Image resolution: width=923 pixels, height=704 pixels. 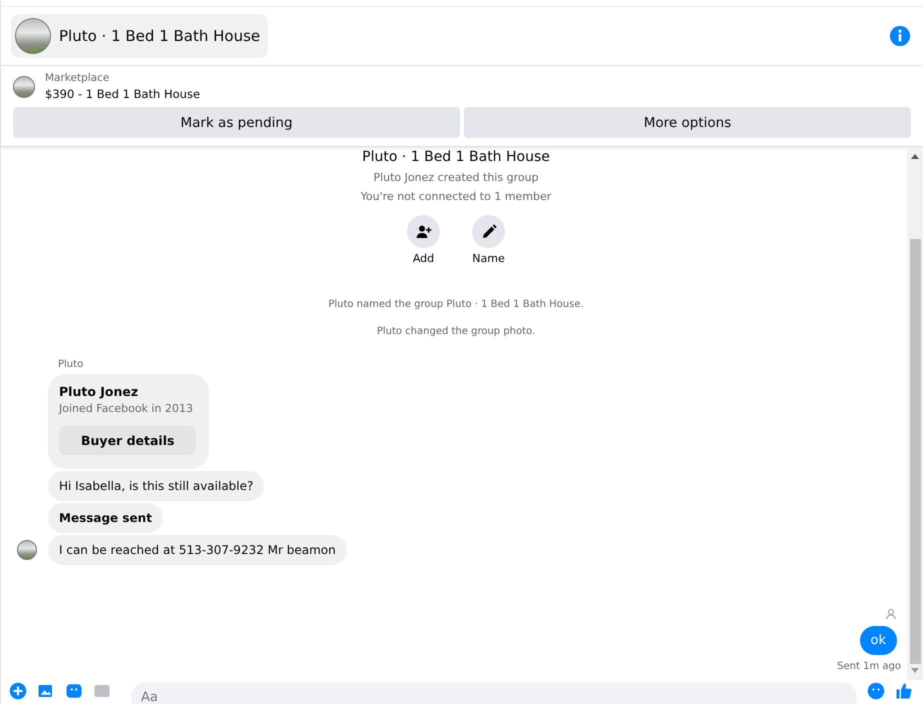 What do you see at coordinates (197, 550) in the screenshot?
I see `message-bubble: I can be reached at 513-307-9232 Mr beamon` at bounding box center [197, 550].